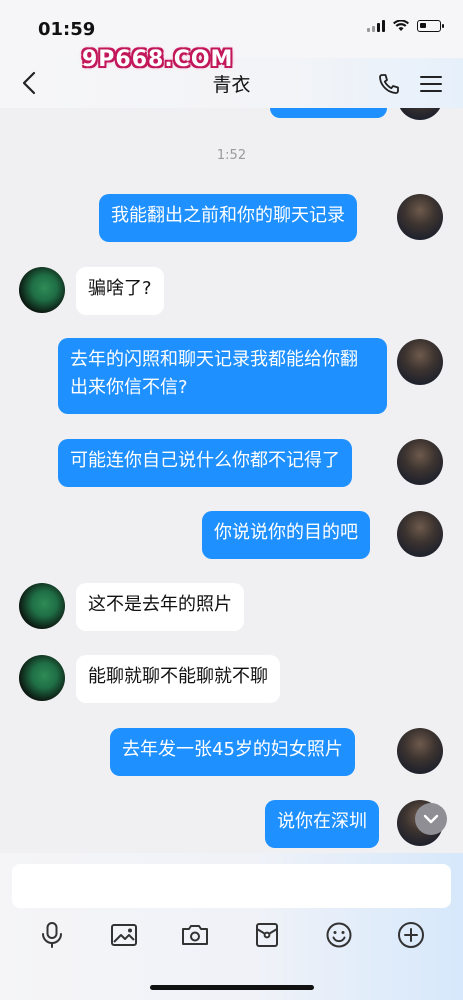 Image resolution: width=463 pixels, height=1000 pixels. Describe the element at coordinates (286, 535) in the screenshot. I see `message-bubble-sent: 你说说你的目的吧` at that location.